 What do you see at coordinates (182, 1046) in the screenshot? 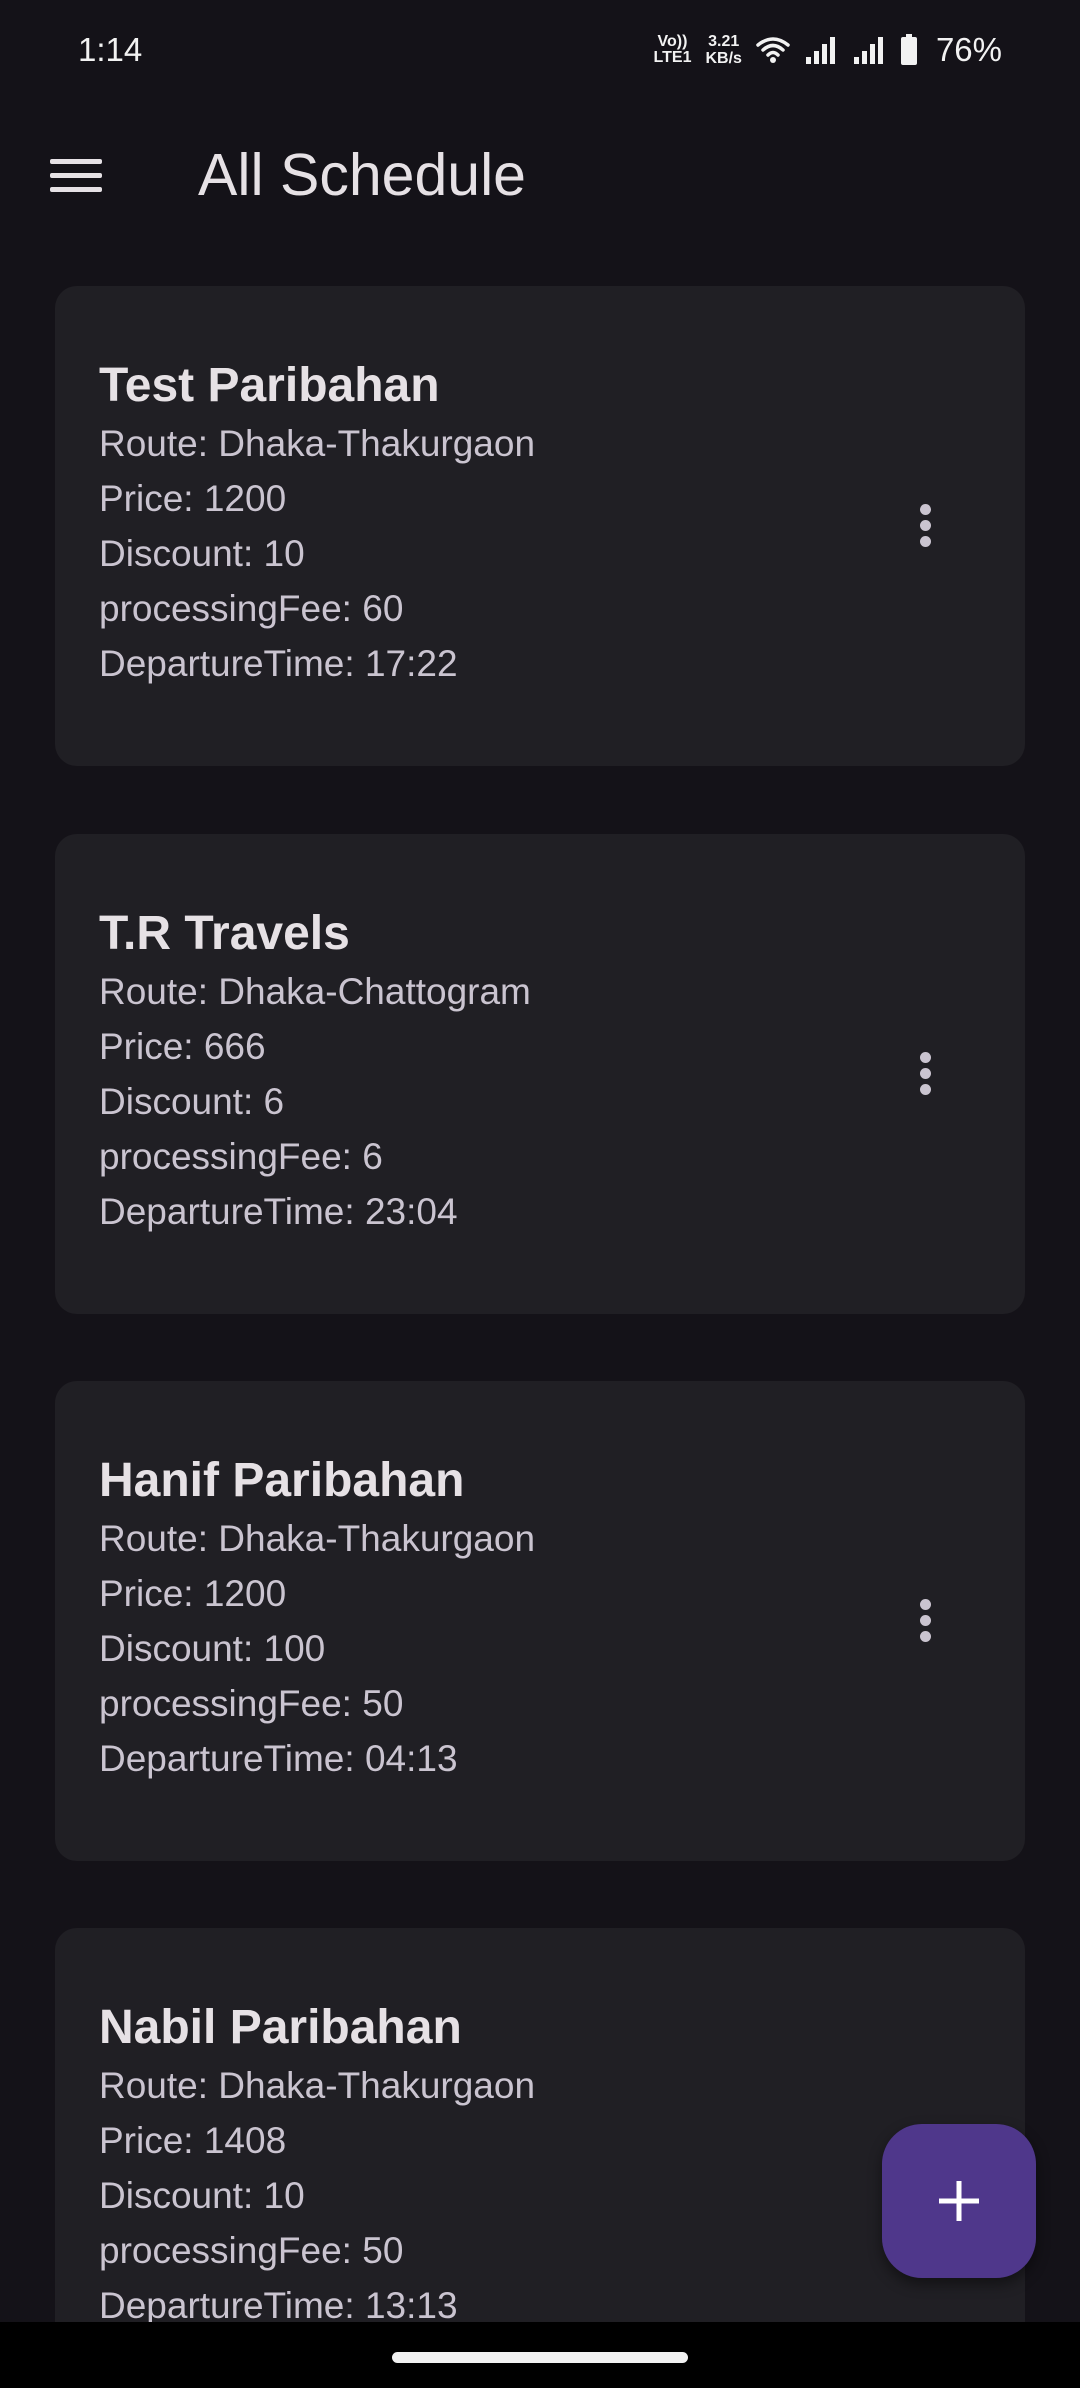
I see `schedule-price: Price: 666` at bounding box center [182, 1046].